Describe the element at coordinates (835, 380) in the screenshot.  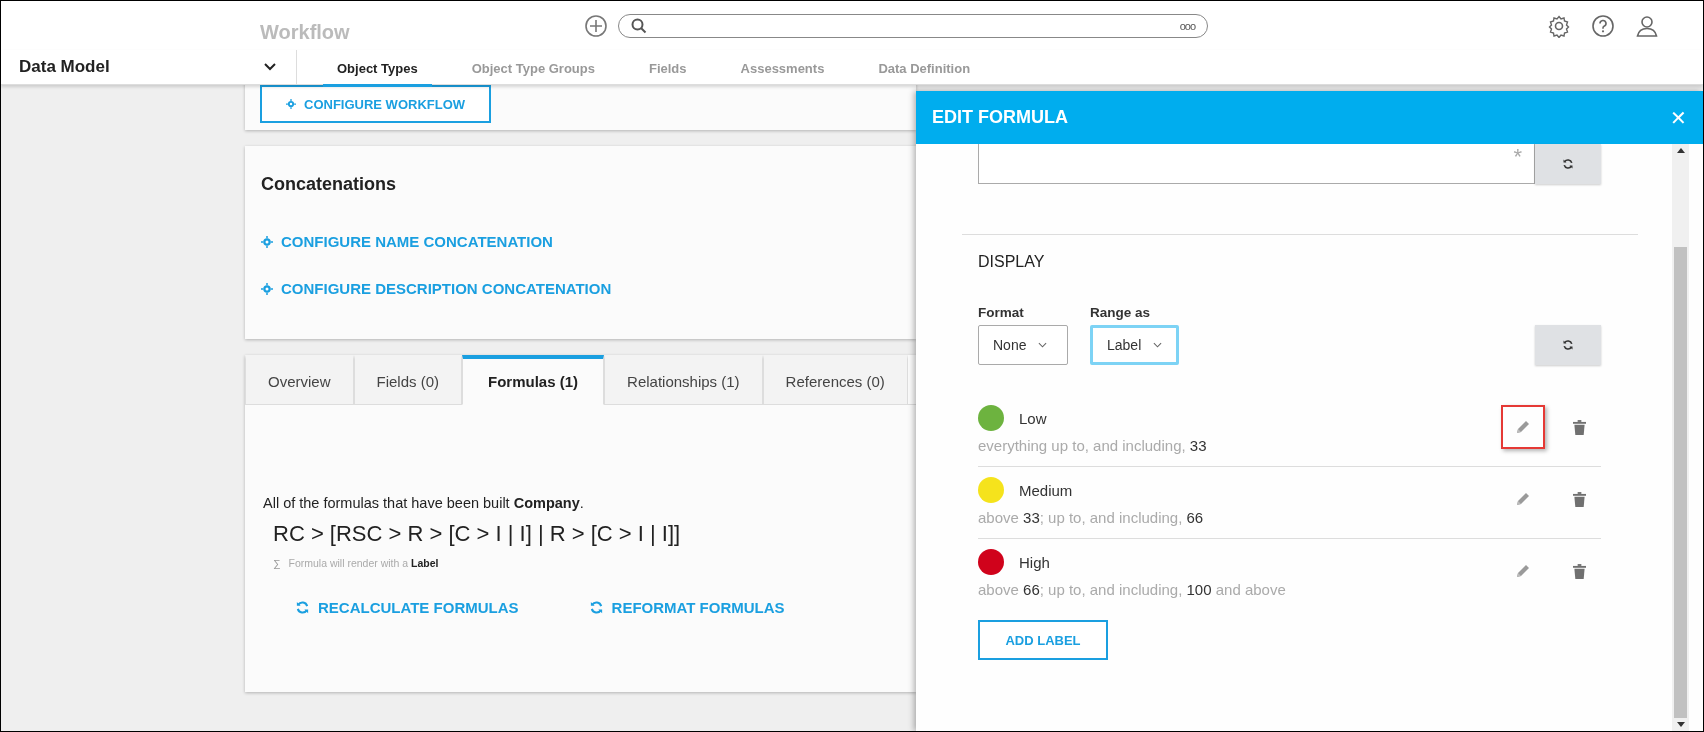
I see `detail-tab: References (0)` at that location.